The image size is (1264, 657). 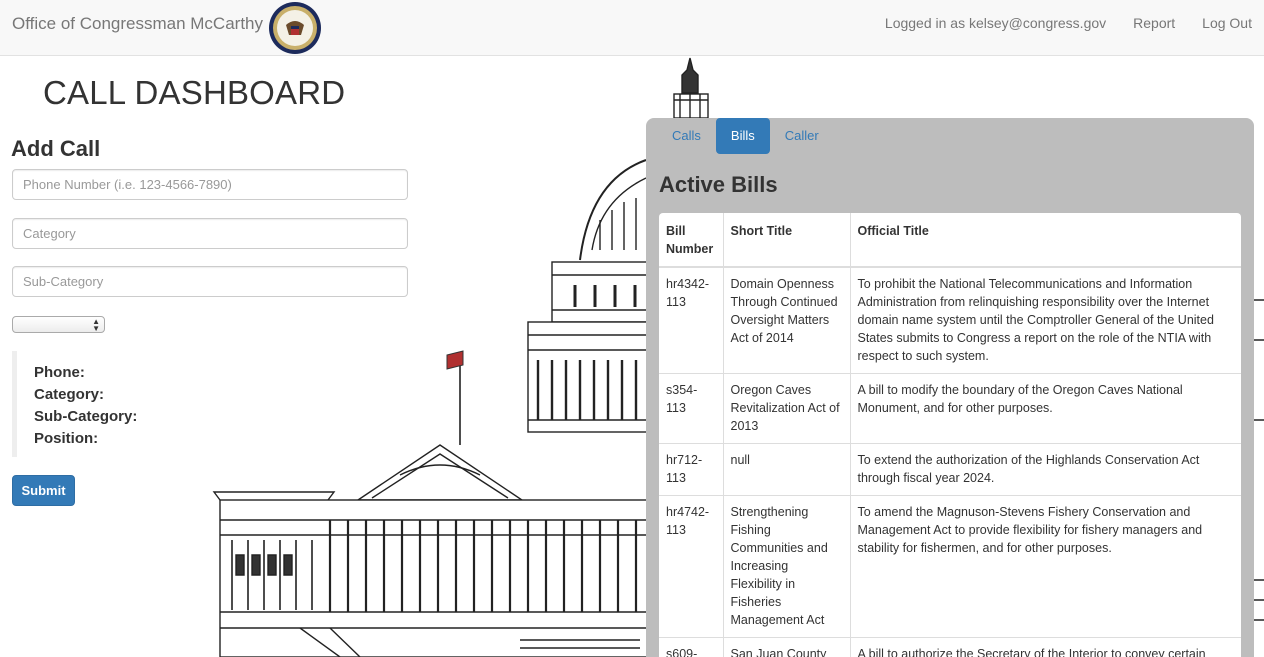 I want to click on add-call-heading: Add Call, so click(x=56, y=148).